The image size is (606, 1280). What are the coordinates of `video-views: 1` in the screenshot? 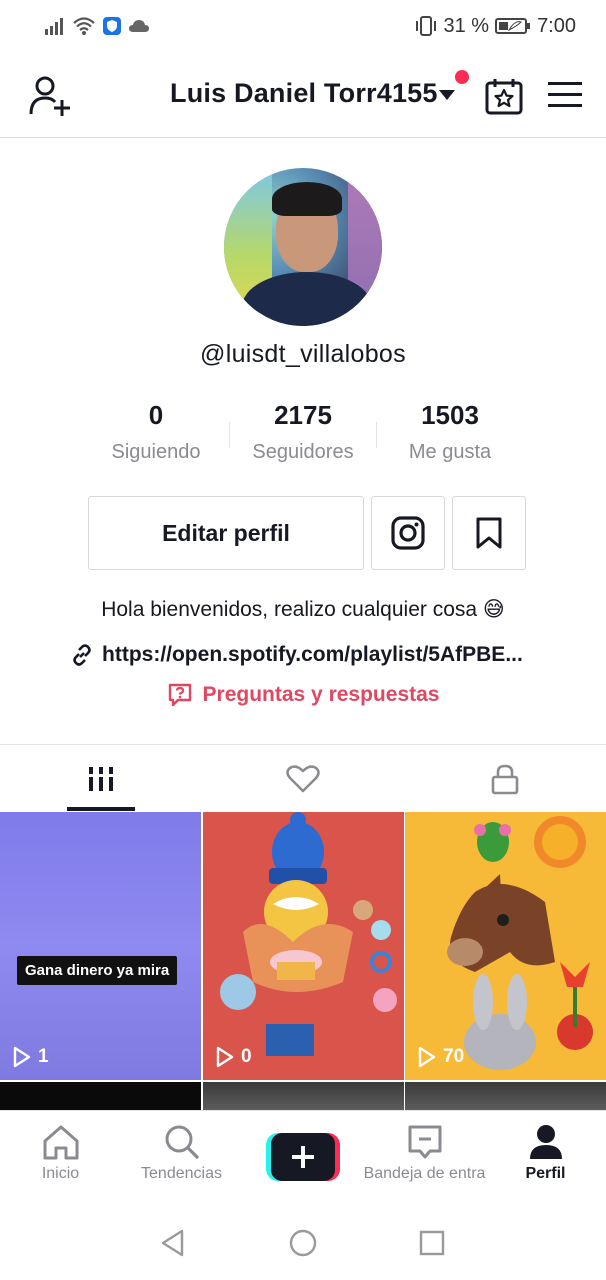 It's located at (30, 1057).